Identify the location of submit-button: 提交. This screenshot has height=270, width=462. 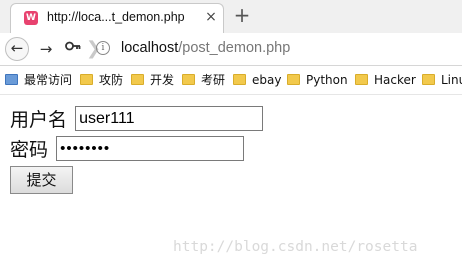
(41, 180).